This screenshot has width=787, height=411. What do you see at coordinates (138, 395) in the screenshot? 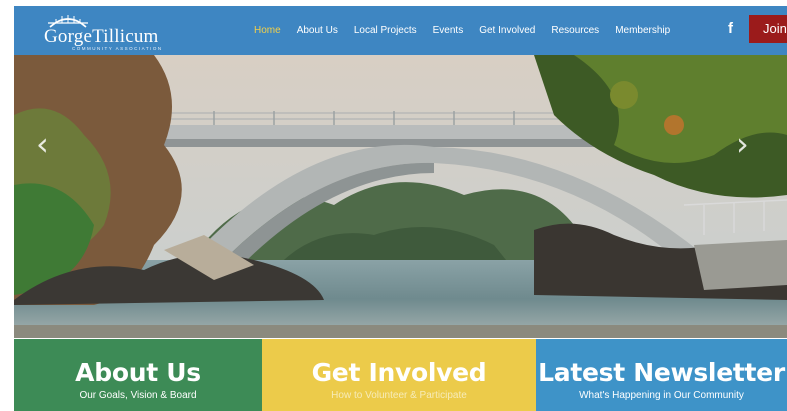
I see `card-subtitle: Our Goals, Vision & Board` at bounding box center [138, 395].